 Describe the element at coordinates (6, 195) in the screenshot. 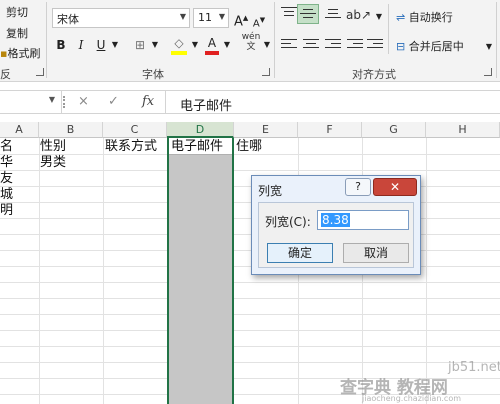

I see `cell-a4: 城` at that location.